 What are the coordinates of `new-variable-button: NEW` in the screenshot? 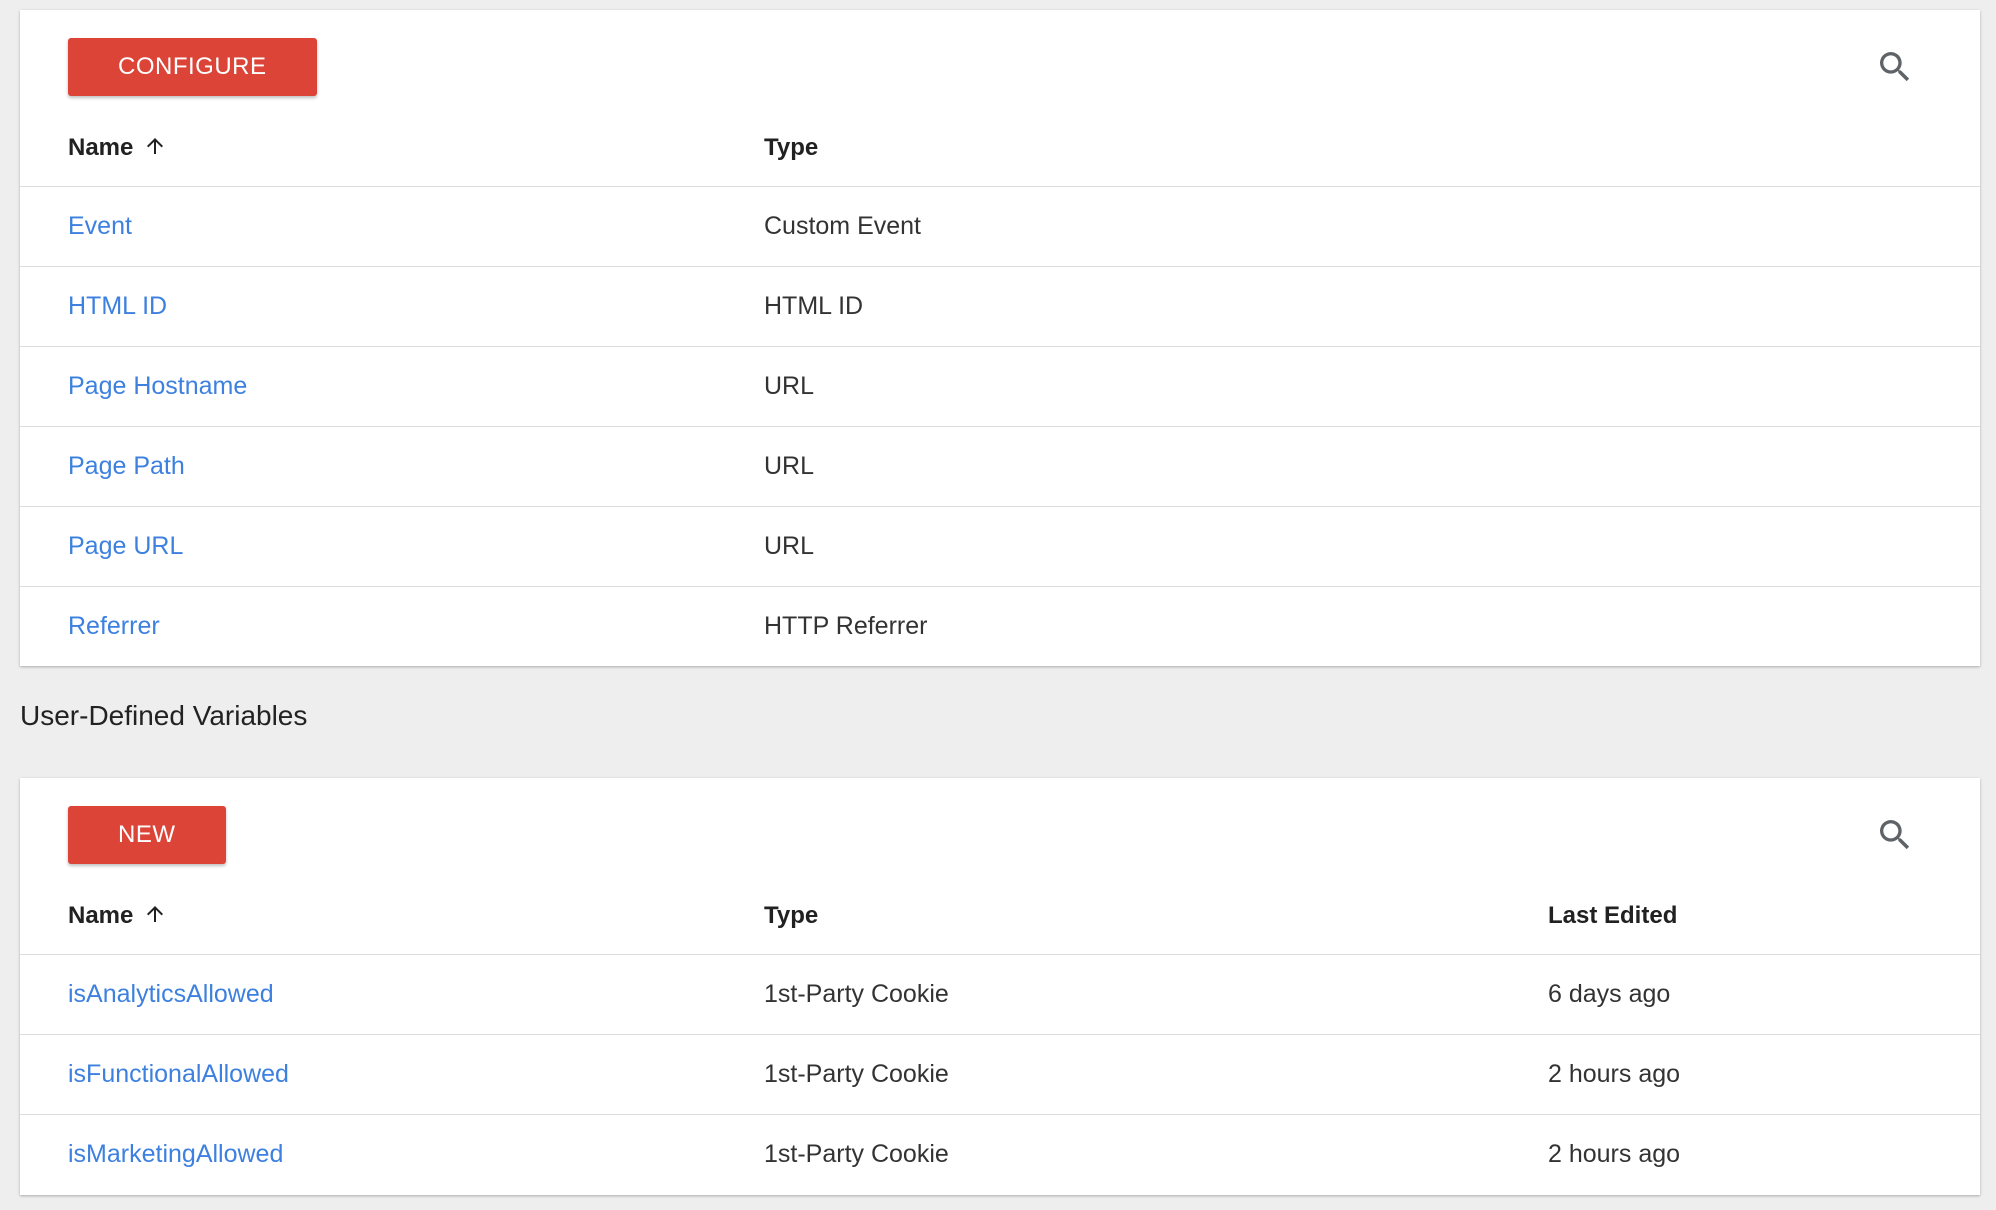 It's located at (147, 835).